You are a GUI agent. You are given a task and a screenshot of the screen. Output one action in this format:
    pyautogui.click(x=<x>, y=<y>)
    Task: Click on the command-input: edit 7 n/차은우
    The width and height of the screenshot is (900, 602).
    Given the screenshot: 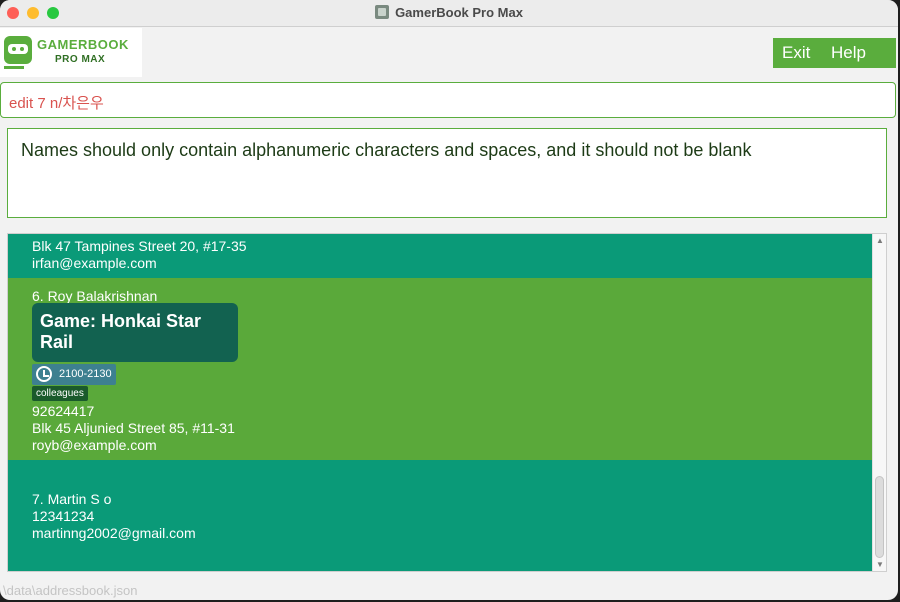 What is the action you would take?
    pyautogui.click(x=56, y=102)
    